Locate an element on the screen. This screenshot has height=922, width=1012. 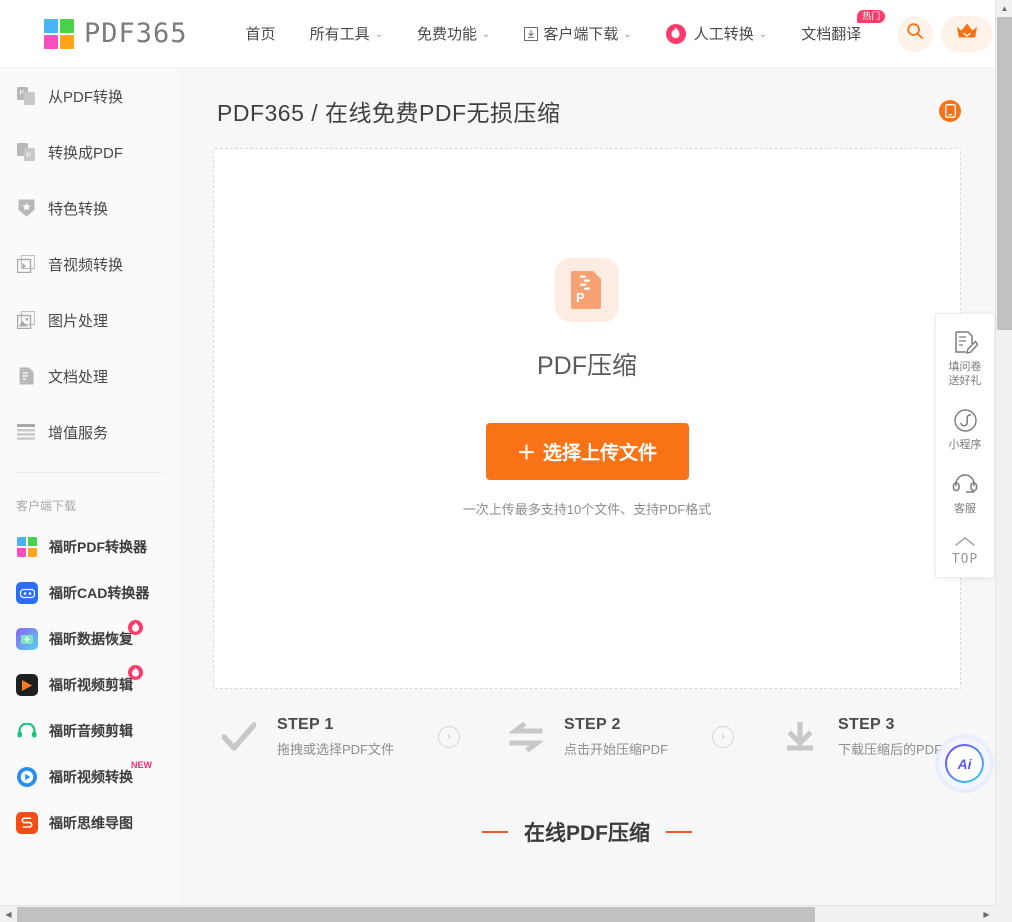
sidebar-item-featured-conversion: 特色转换 is located at coordinates (89, 208).